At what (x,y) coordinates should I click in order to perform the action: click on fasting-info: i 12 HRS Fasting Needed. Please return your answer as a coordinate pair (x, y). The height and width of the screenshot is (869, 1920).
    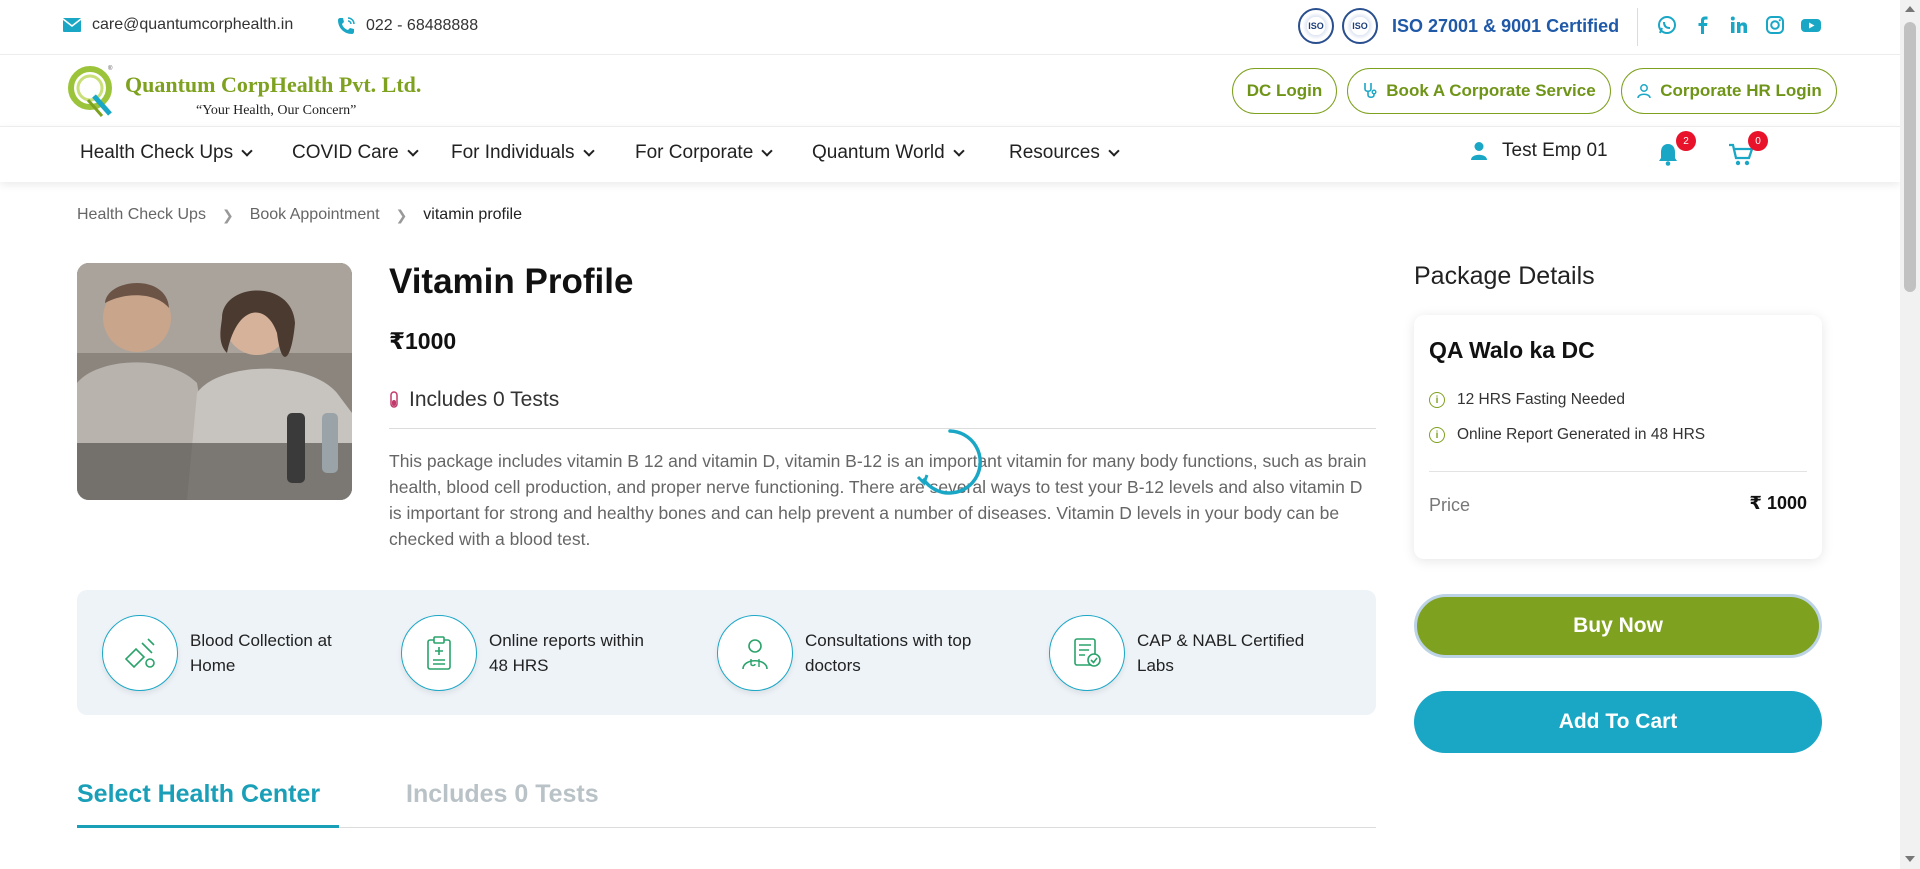
    Looking at the image, I should click on (1527, 400).